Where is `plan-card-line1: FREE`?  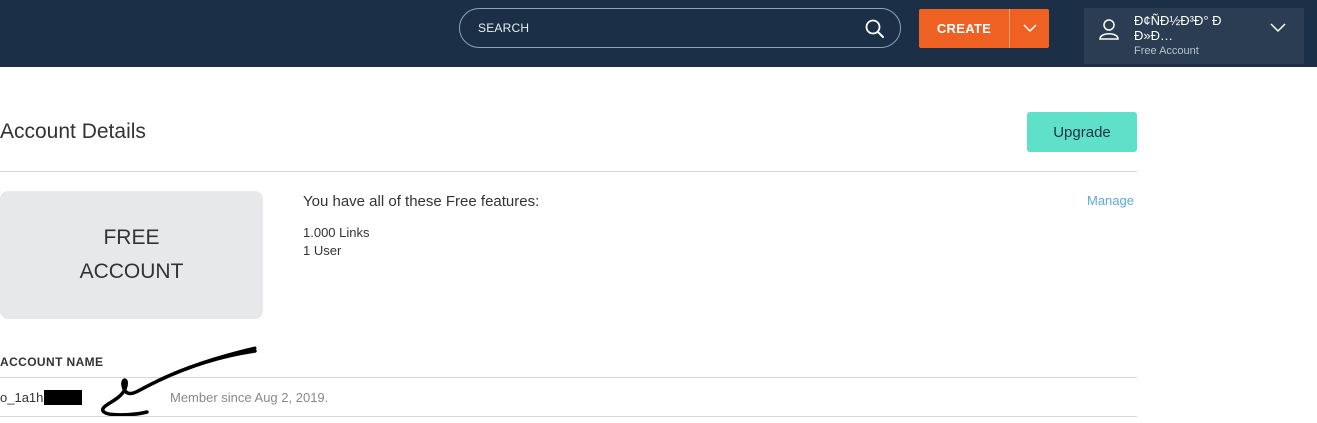 plan-card-line1: FREE is located at coordinates (131, 237).